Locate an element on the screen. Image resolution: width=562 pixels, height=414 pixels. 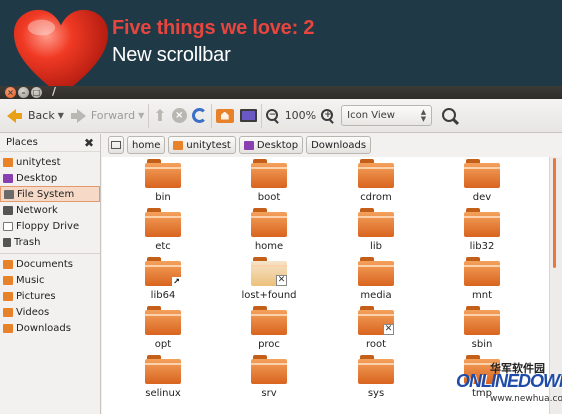
crumb-desktop: Desktop is located at coordinates (271, 145).